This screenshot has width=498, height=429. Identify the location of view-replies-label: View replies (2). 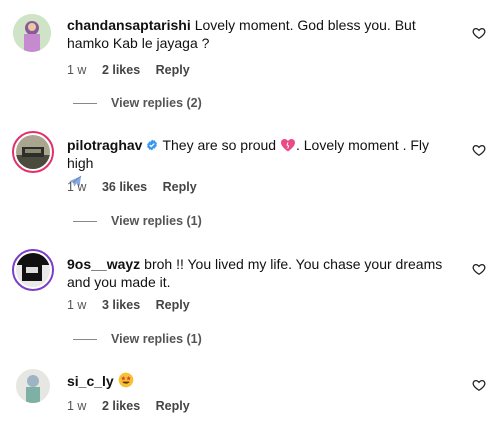
(156, 103).